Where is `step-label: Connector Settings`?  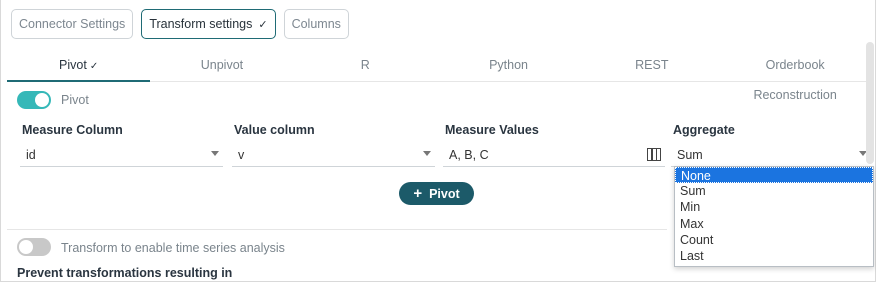 step-label: Connector Settings is located at coordinates (72, 24).